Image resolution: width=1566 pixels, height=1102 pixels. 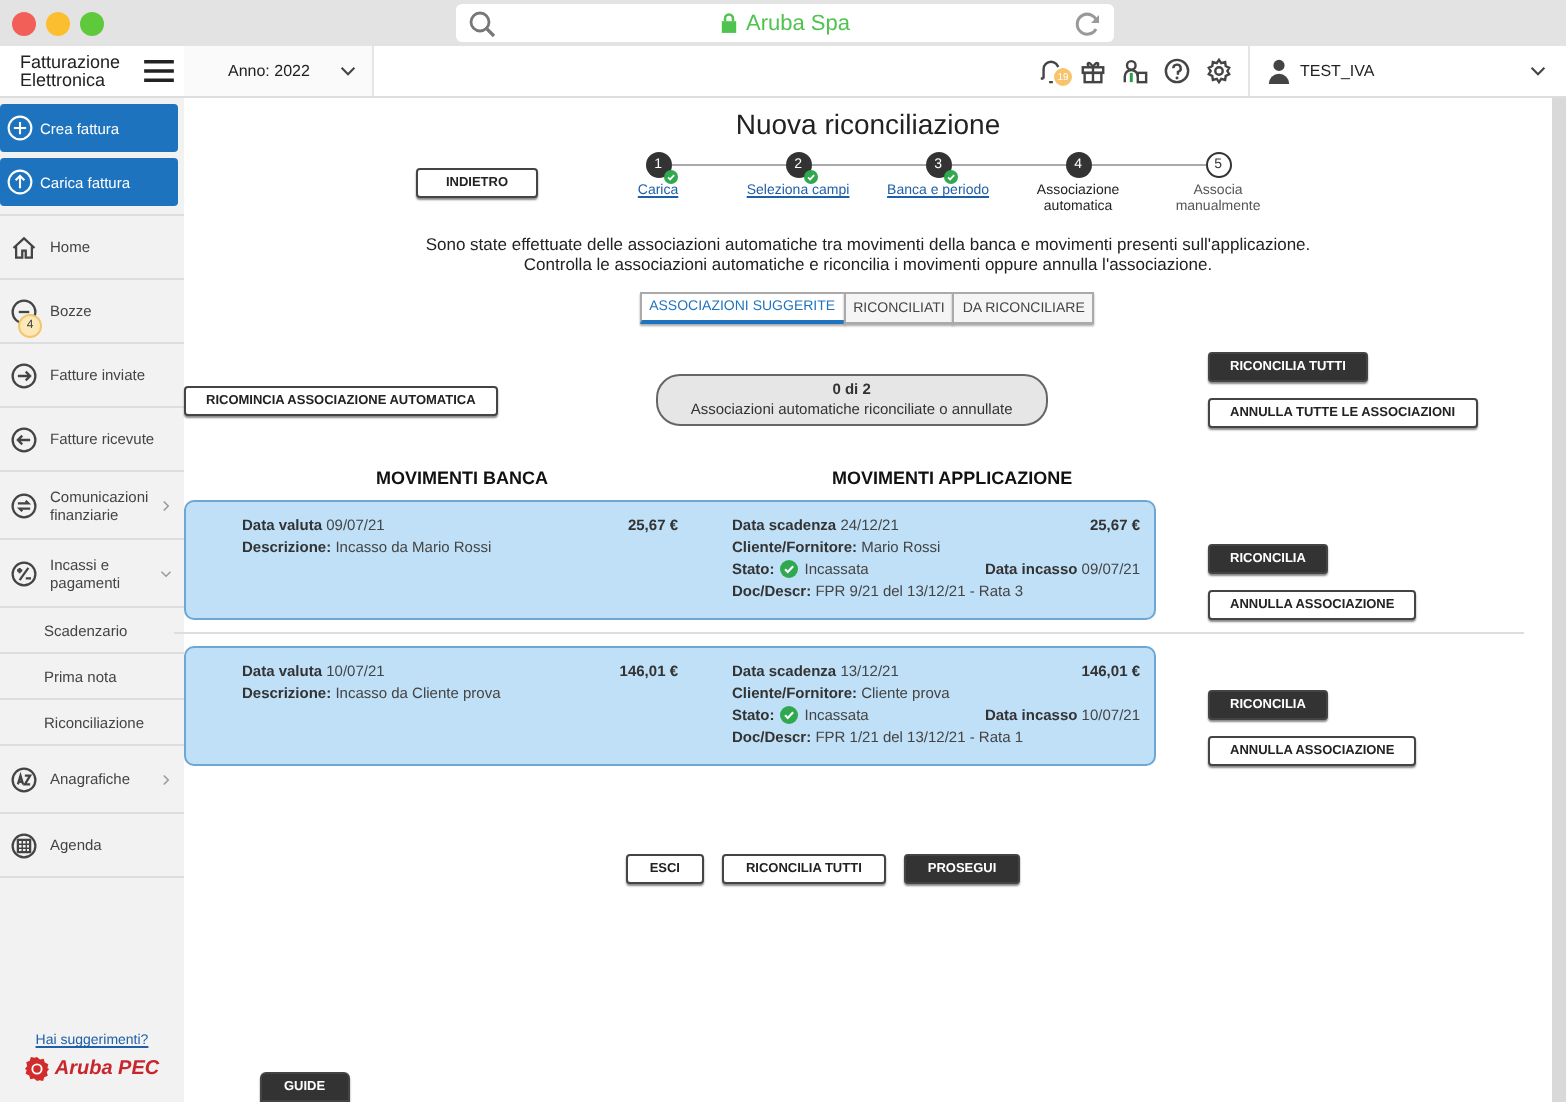 I want to click on close-button, so click(x=24, y=23).